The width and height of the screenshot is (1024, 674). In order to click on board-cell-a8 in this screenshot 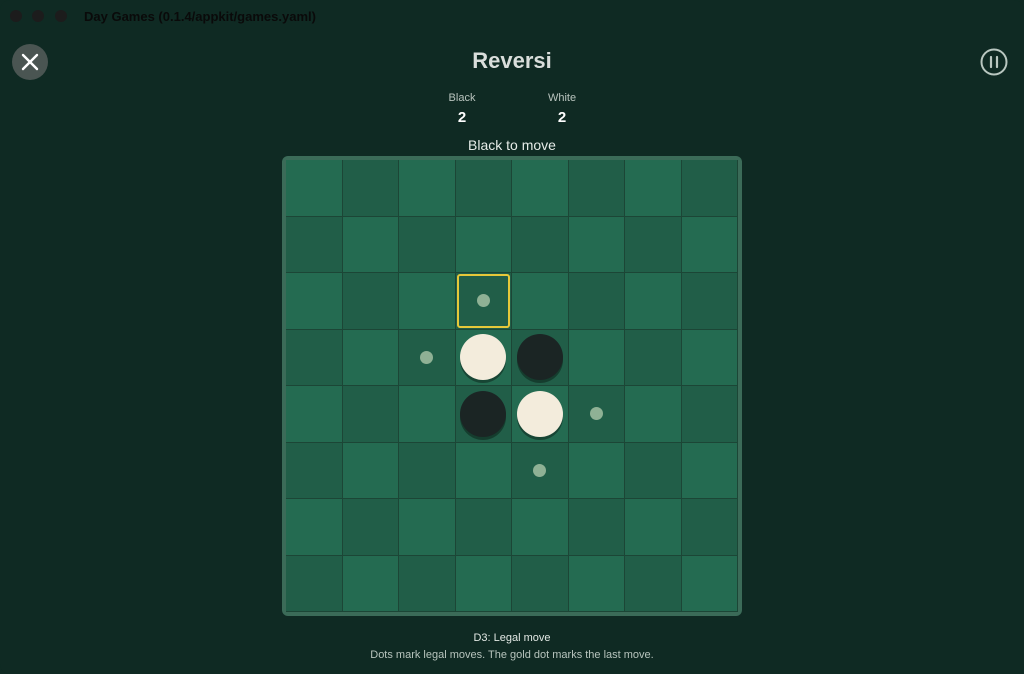, I will do `click(314, 583)`.